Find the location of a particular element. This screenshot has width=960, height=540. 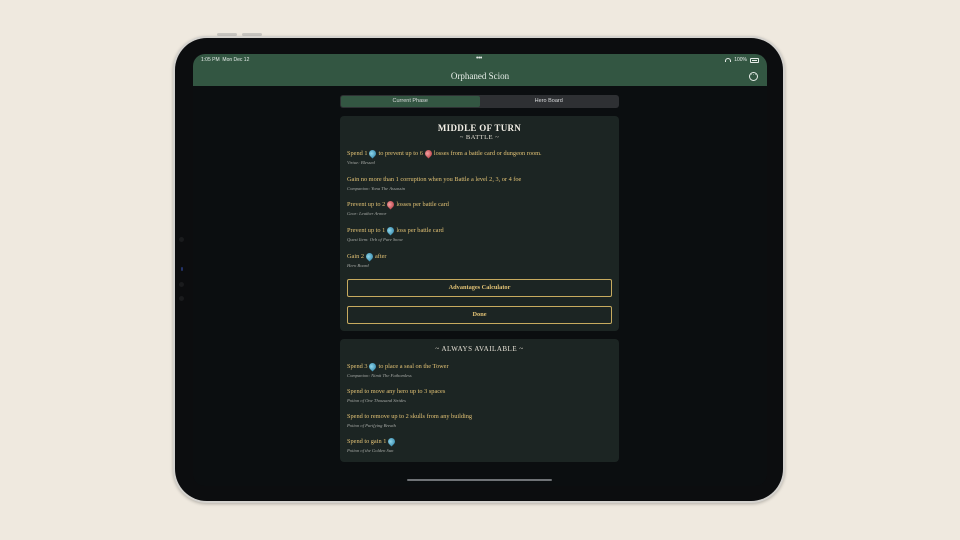

advantages-calculator-button: Advantages Calculator is located at coordinates (479, 288).